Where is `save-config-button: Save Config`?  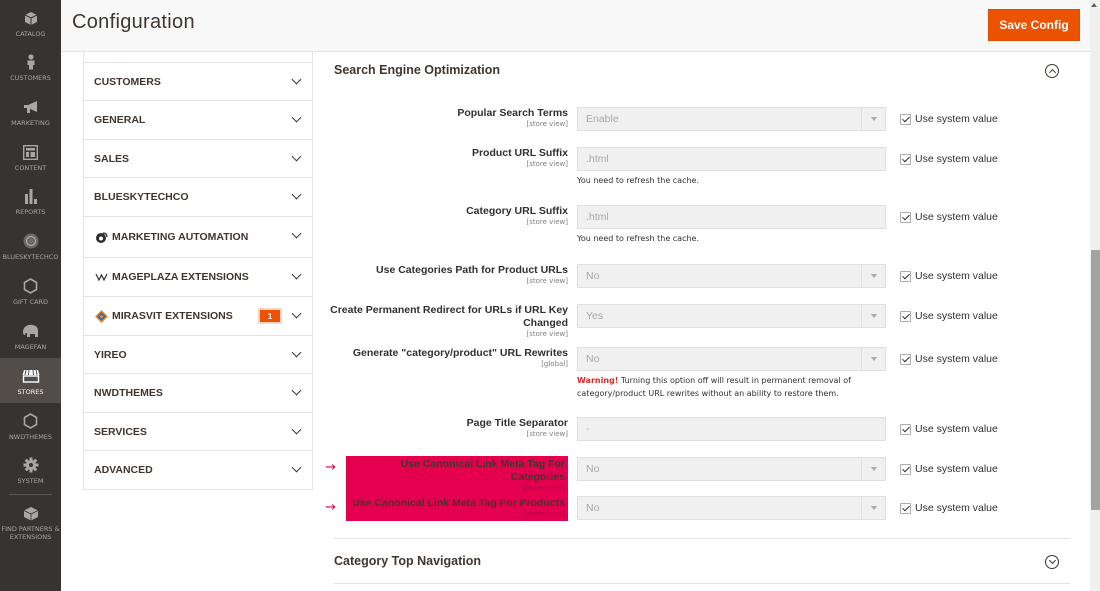 save-config-button: Save Config is located at coordinates (1034, 25).